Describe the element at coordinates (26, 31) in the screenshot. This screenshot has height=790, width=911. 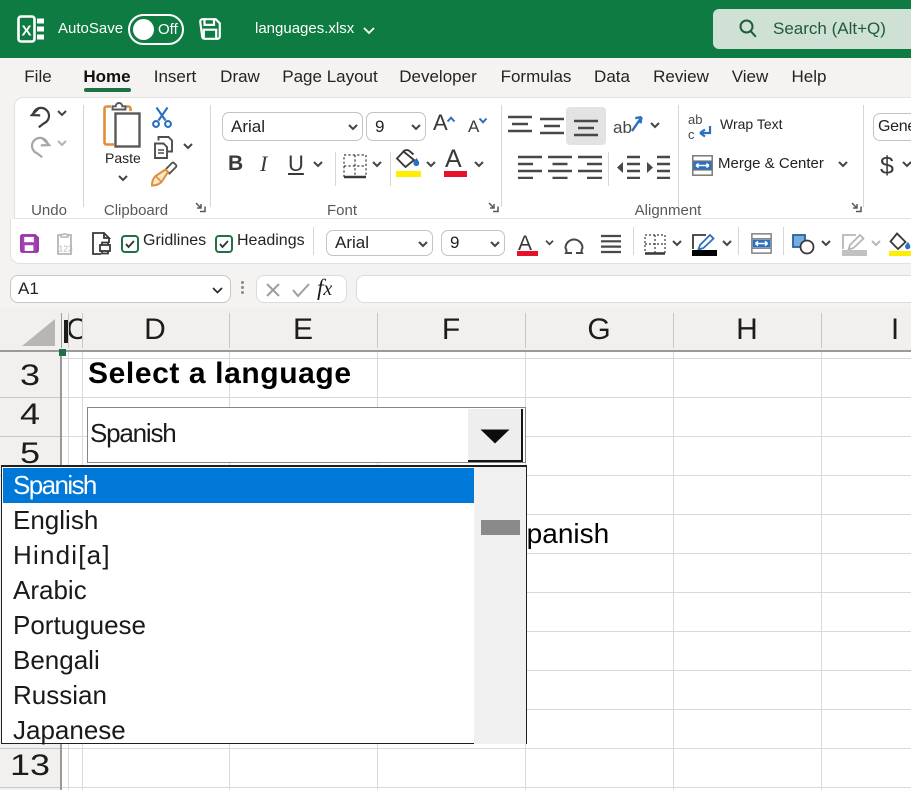
I see `svg-text: X` at that location.